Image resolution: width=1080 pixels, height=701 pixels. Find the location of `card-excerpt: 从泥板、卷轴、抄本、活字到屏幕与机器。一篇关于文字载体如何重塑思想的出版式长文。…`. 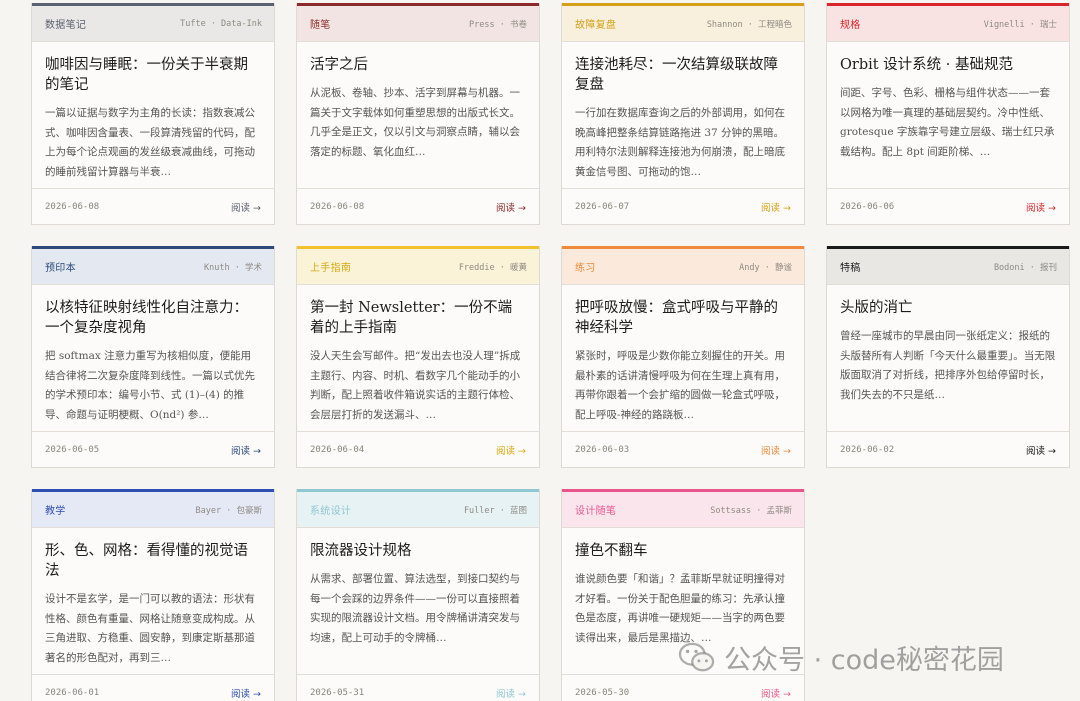

card-excerpt: 从泥板、卷轴、抄本、活字到屏幕与机器。一篇关于文字载体如何重塑思想的出版式长文。… is located at coordinates (415, 122).